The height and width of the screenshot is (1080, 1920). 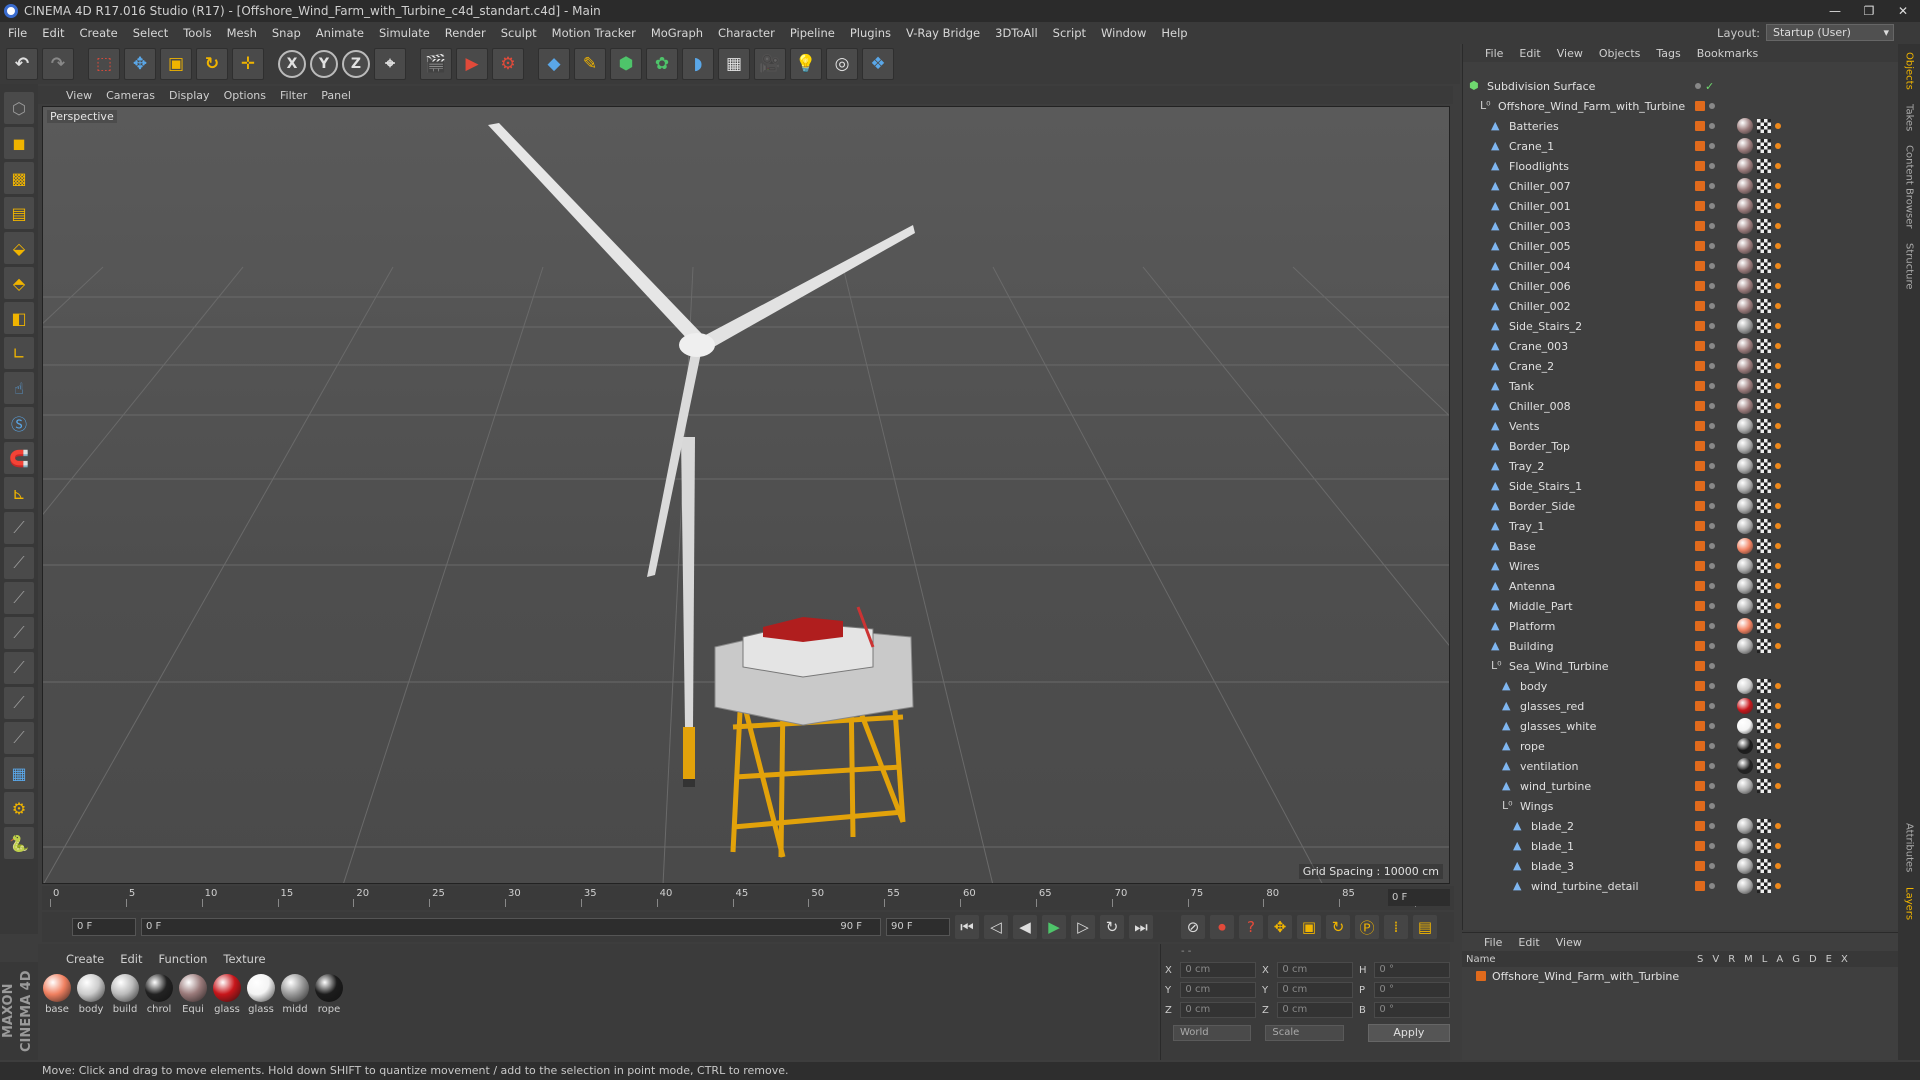 I want to click on light-icon: 💡, so click(x=806, y=64).